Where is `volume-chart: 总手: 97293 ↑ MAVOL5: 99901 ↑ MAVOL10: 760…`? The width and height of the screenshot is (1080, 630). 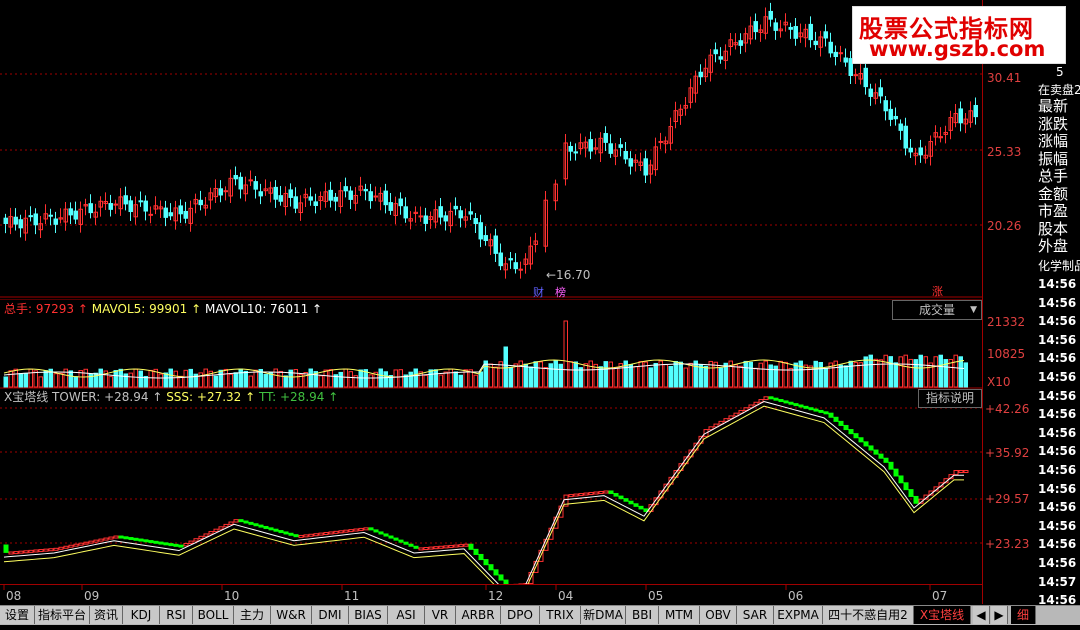
volume-chart: 总手: 97293 ↑ MAVOL5: 99901 ↑ MAVOL10: 760… is located at coordinates (491, 344).